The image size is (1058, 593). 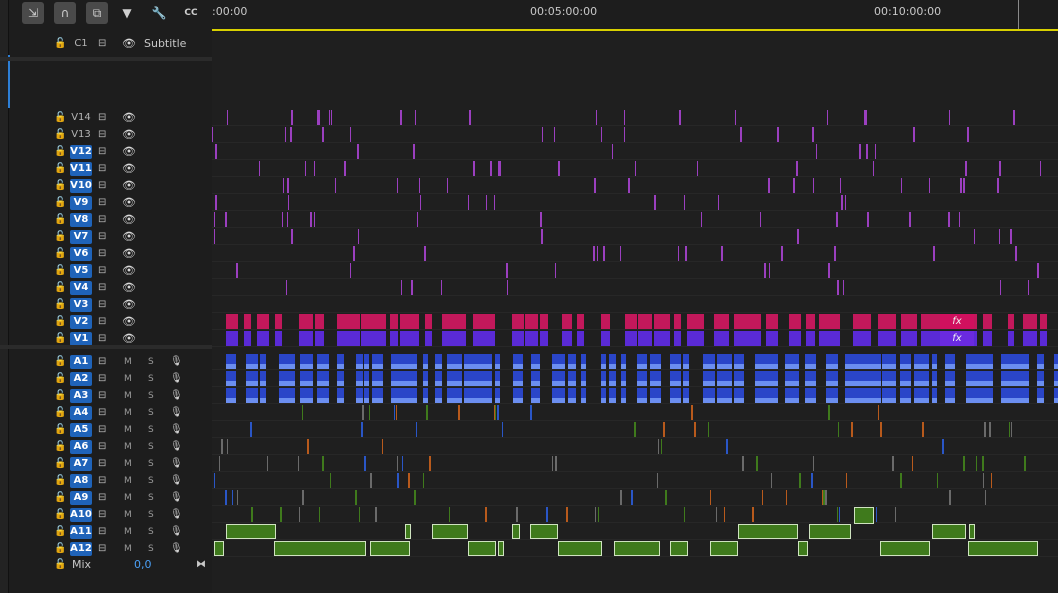 I want to click on fx-clip: fx, so click(x=957, y=321).